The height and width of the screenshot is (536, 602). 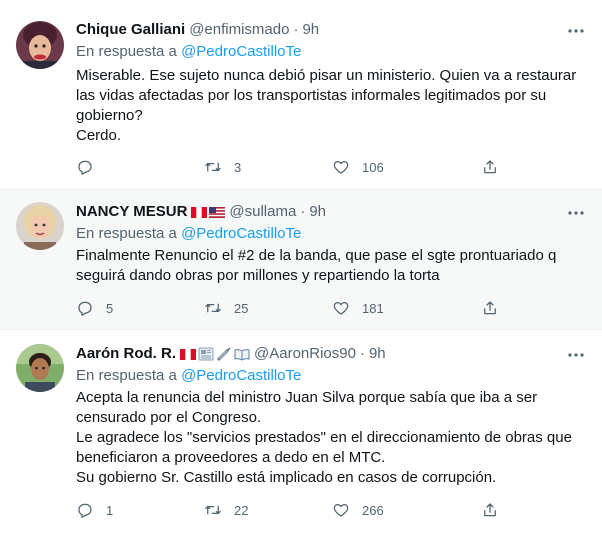 I want to click on like-button: 106, so click(x=358, y=167).